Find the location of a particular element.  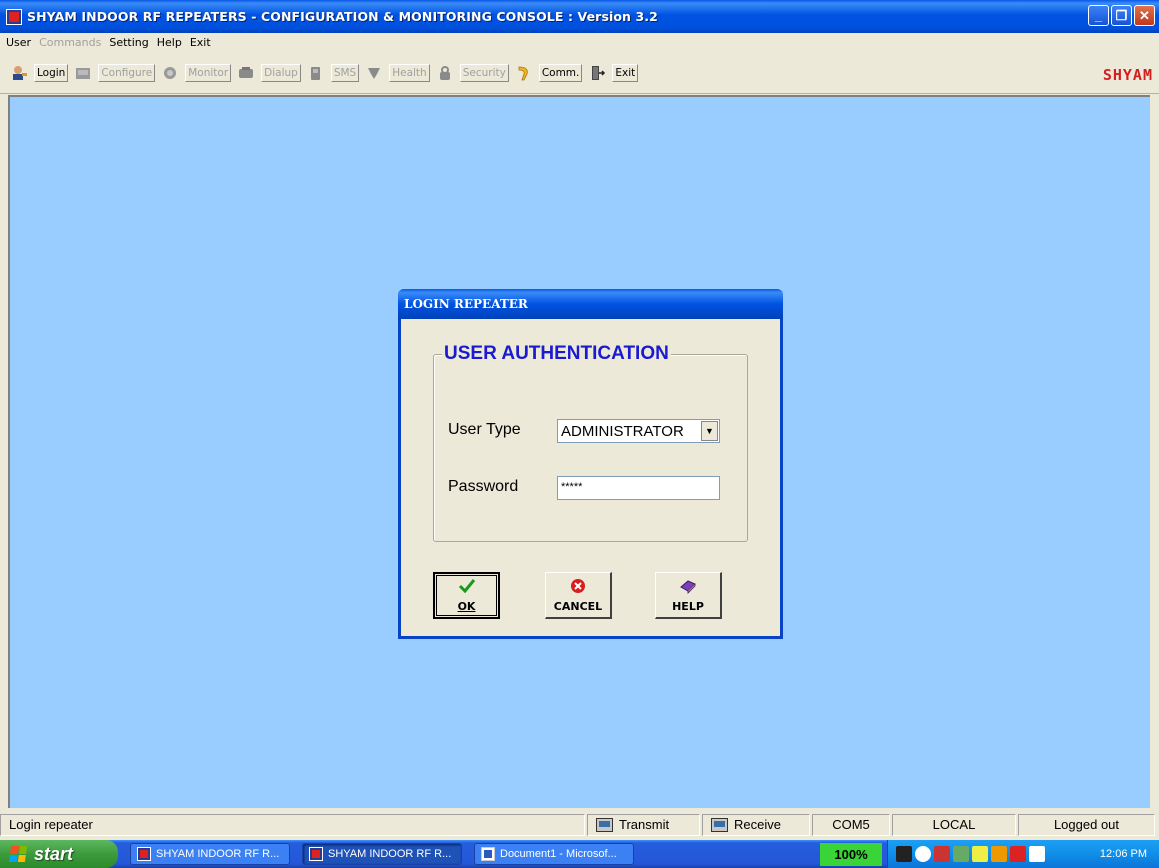

power-plug-icon is located at coordinates (904, 854).